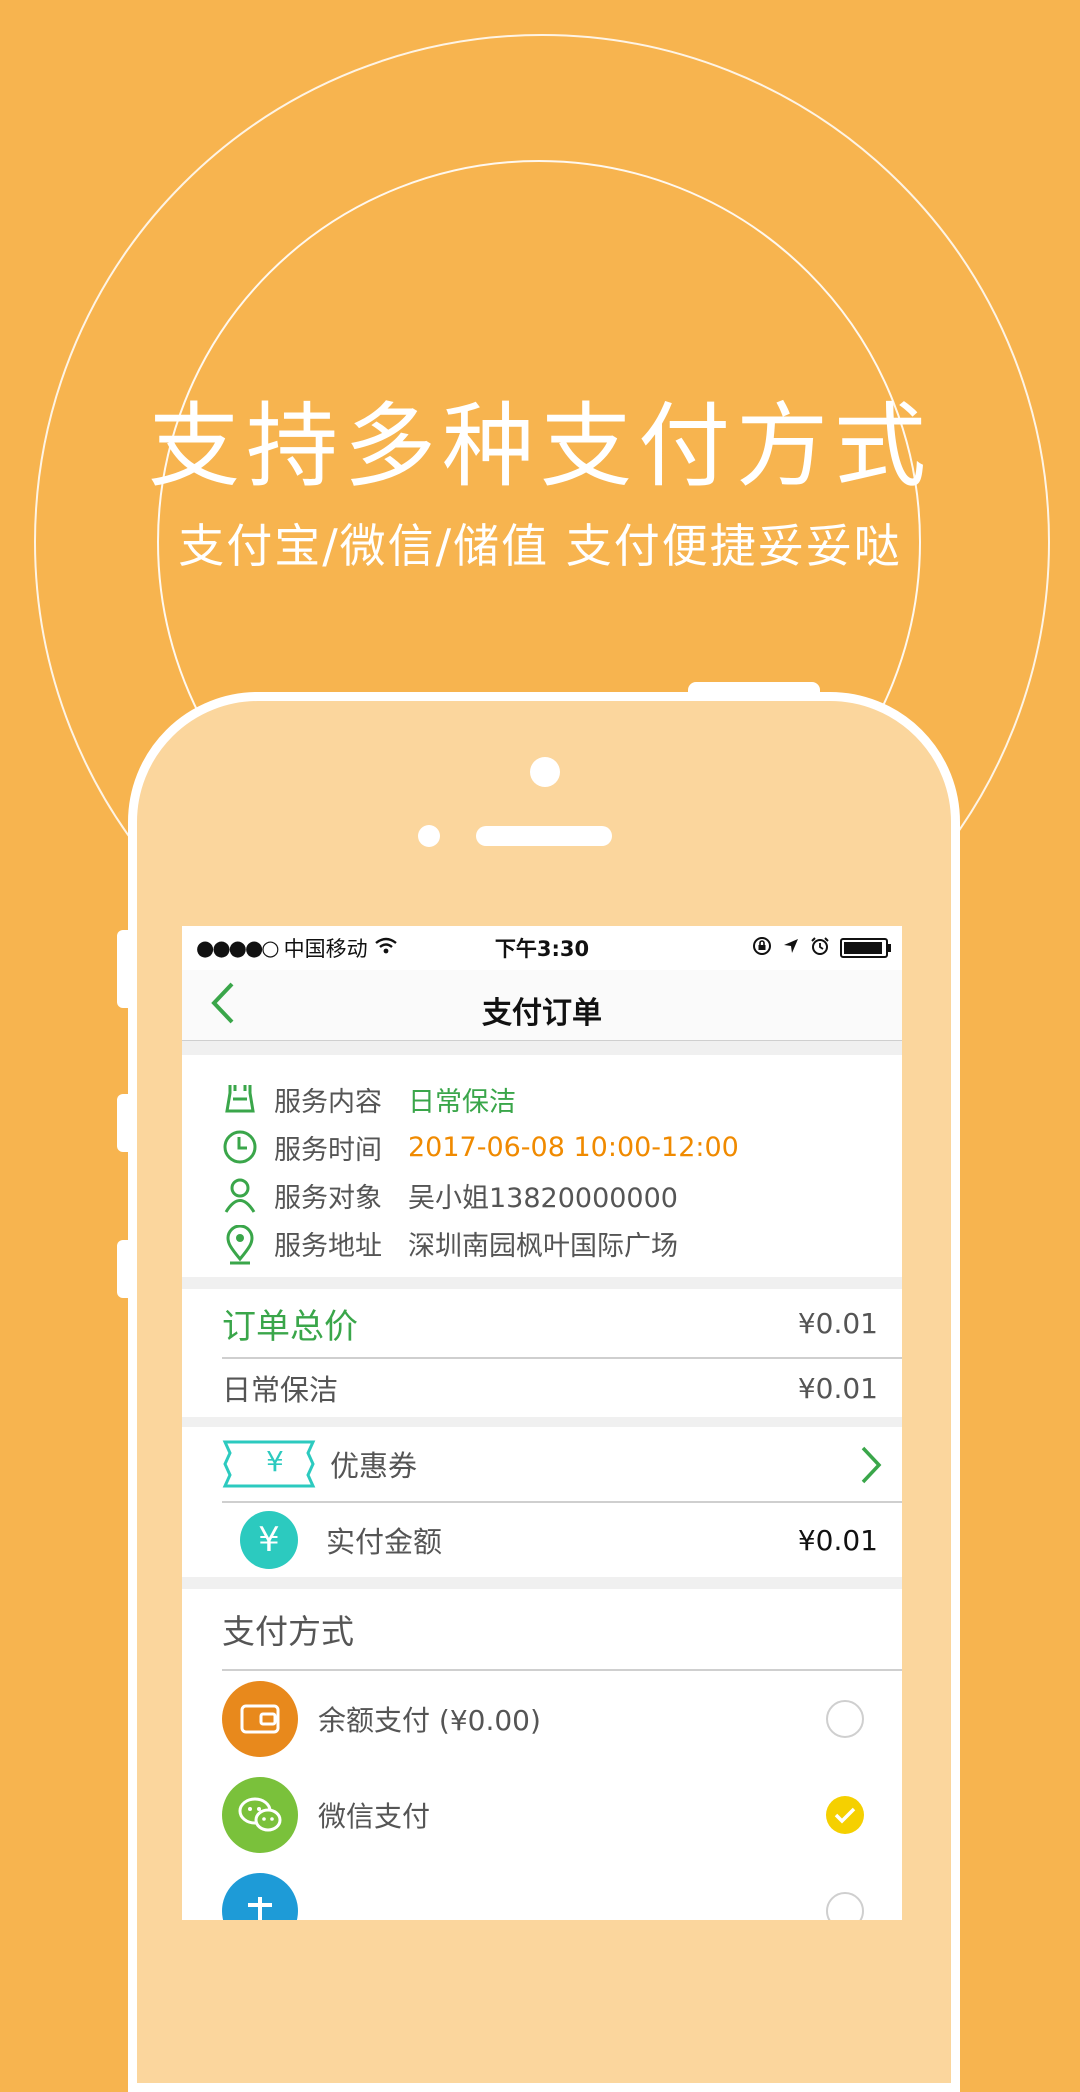 The width and height of the screenshot is (1080, 2092). What do you see at coordinates (429, 1720) in the screenshot?
I see `payment-method-label: 余额支付 (¥0.00)` at bounding box center [429, 1720].